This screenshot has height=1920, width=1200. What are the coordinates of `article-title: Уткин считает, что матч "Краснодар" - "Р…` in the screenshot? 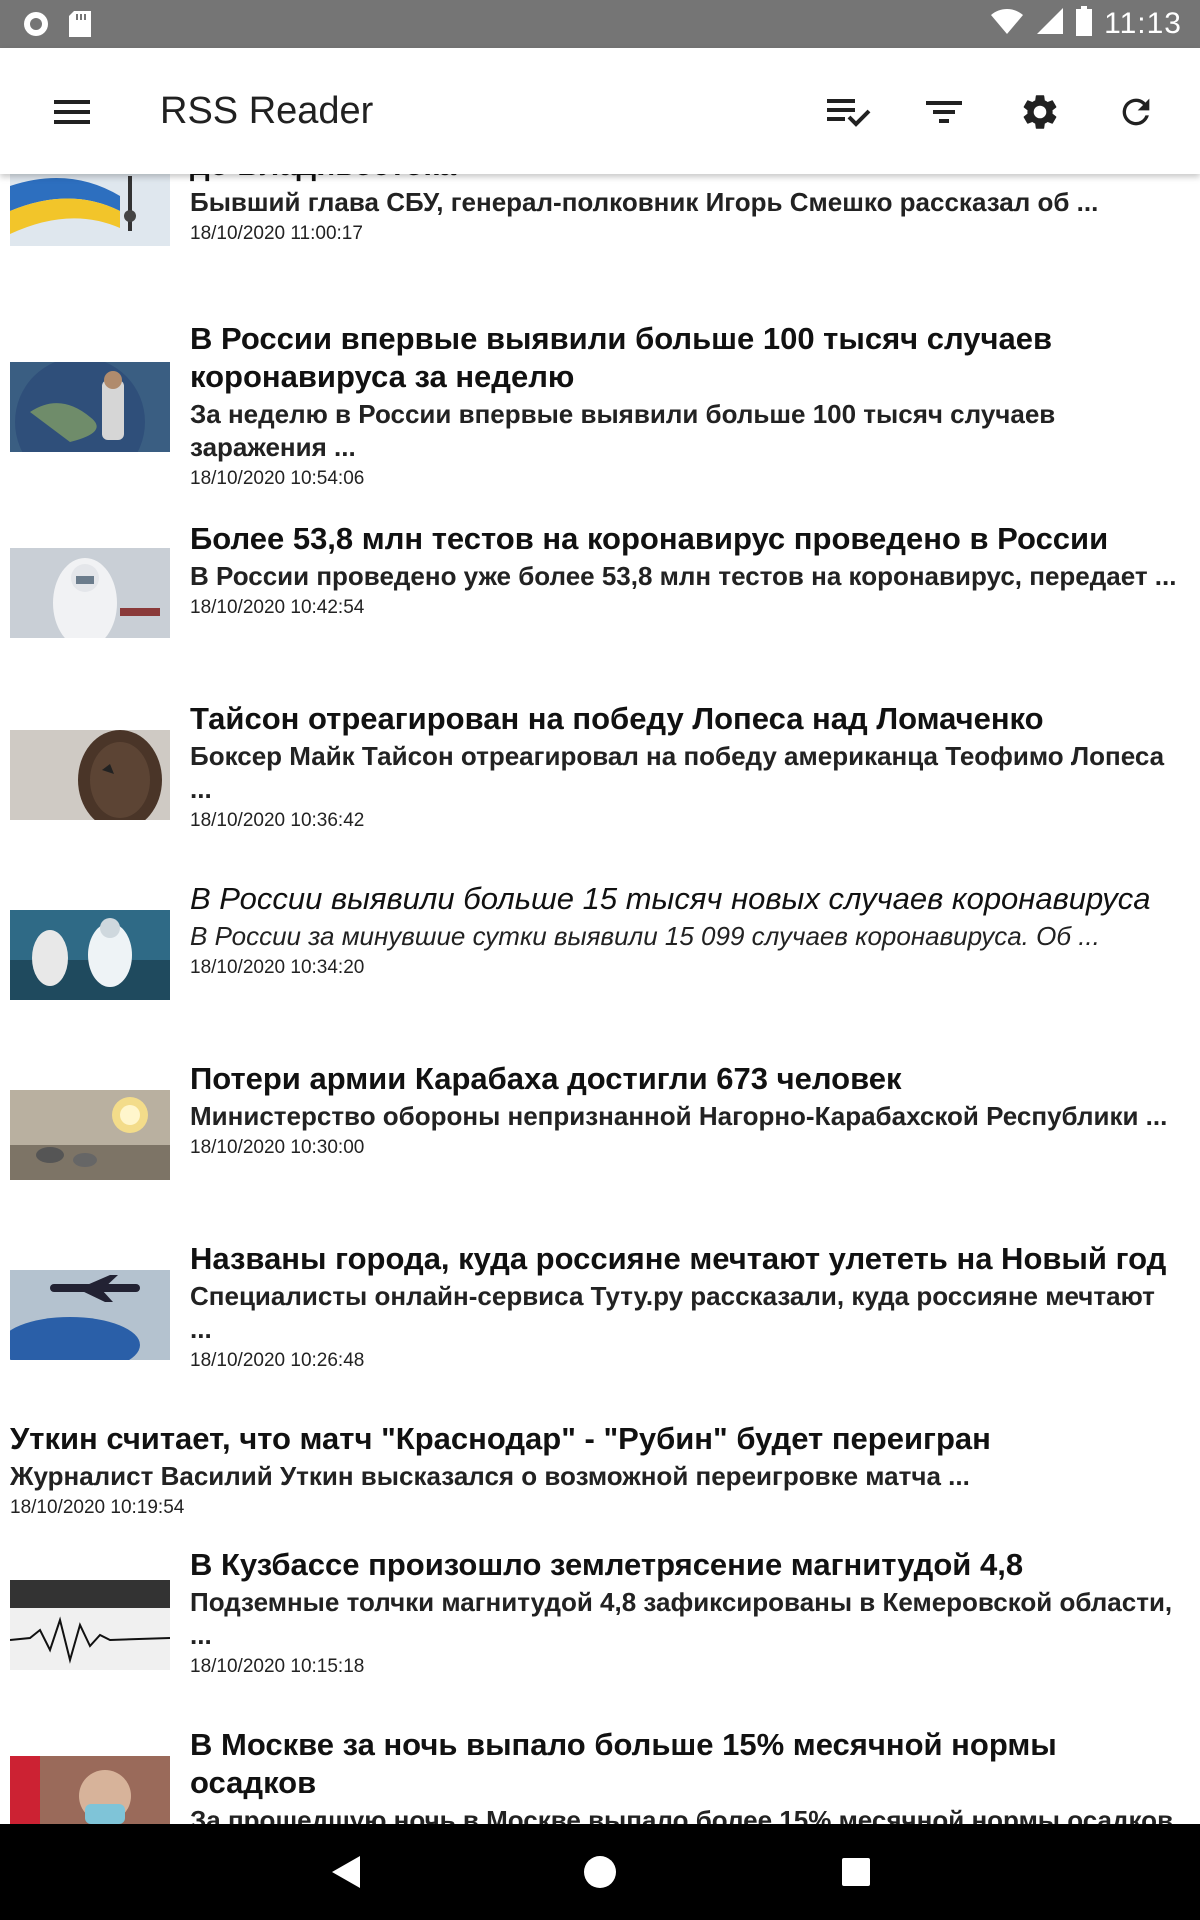 It's located at (500, 1438).